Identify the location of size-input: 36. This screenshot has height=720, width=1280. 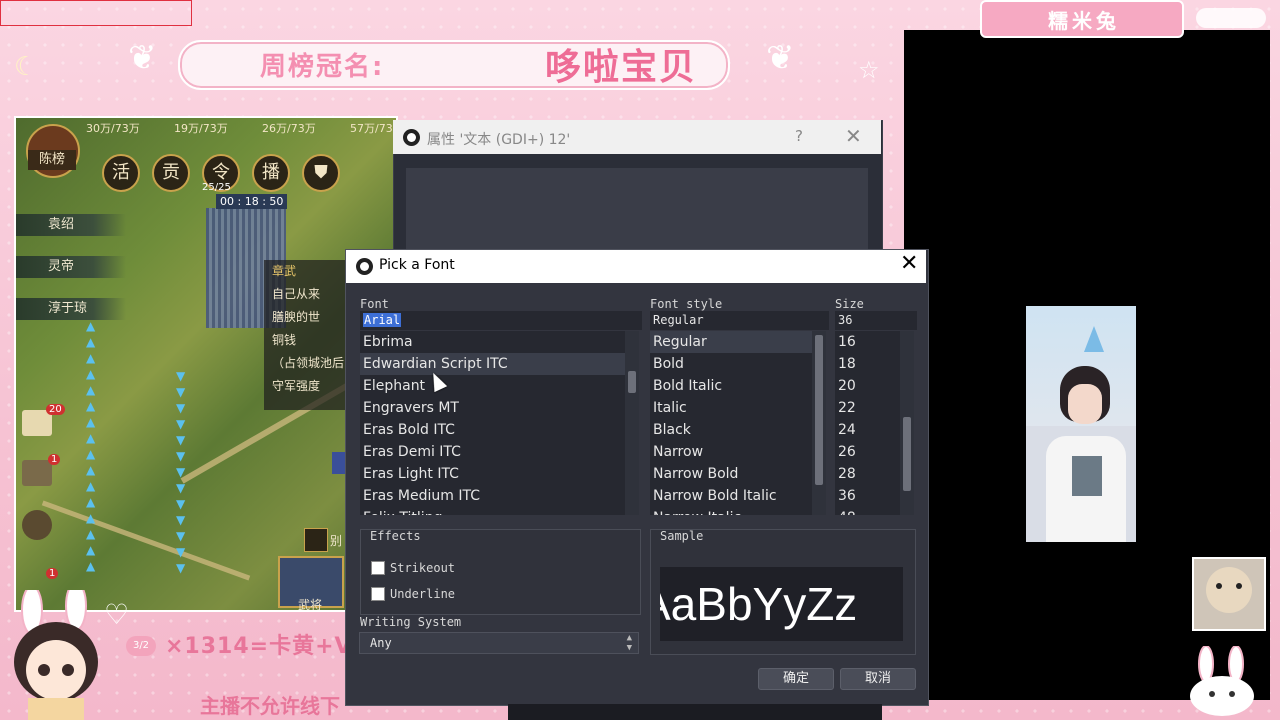
(876, 320).